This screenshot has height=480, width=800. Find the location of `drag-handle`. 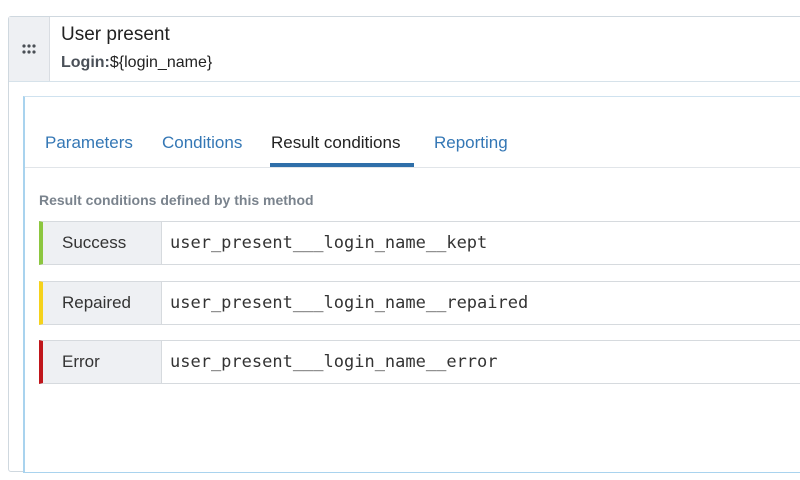

drag-handle is located at coordinates (29, 49).